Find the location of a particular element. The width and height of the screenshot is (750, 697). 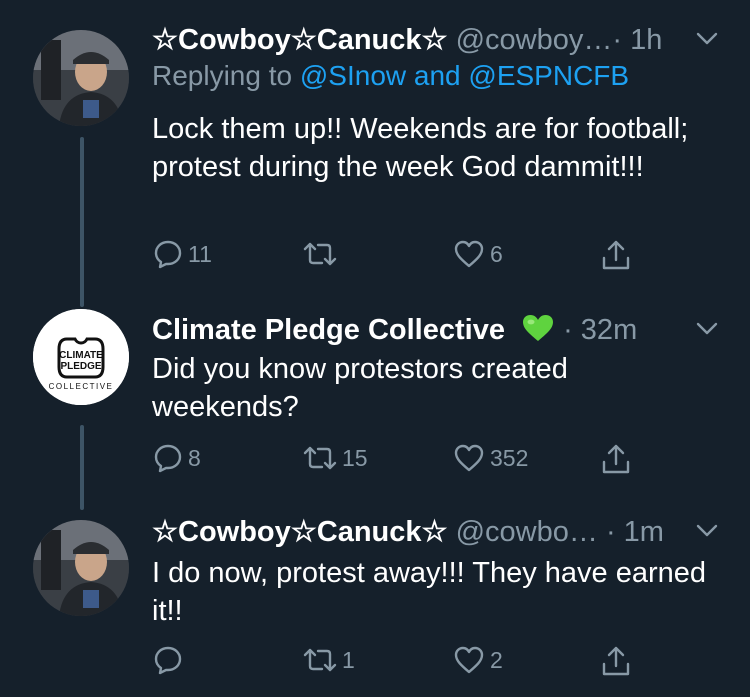

reply-count: 11 is located at coordinates (200, 253).